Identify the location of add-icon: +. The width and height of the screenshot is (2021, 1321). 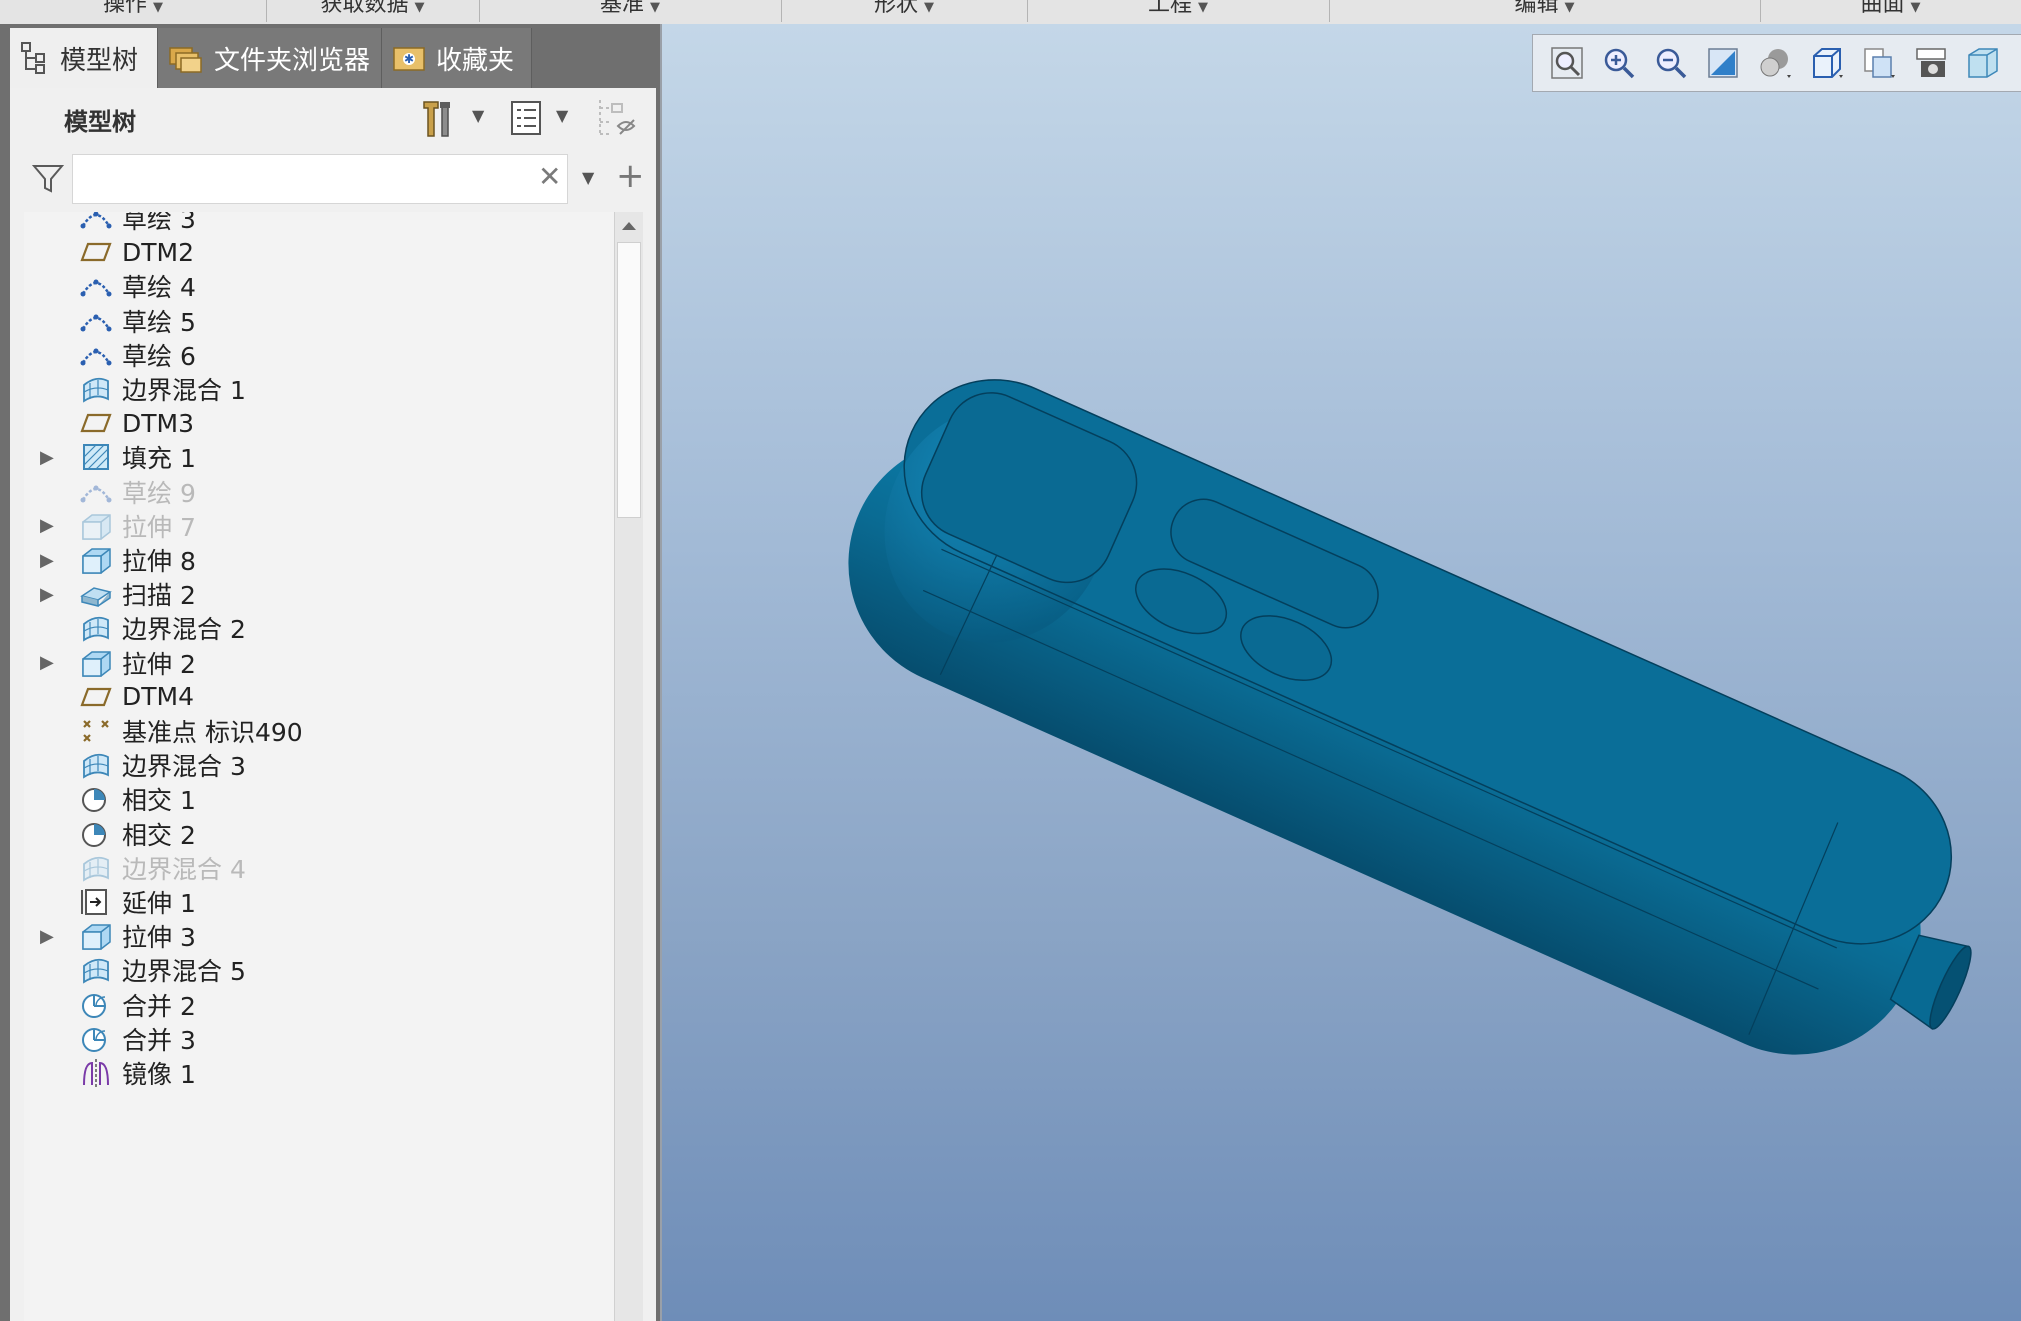
(630, 176).